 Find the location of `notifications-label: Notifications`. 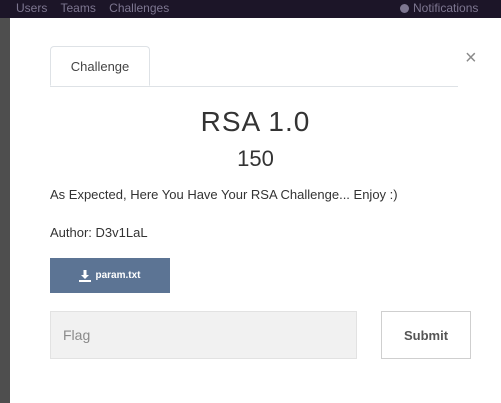

notifications-label: Notifications is located at coordinates (446, 8).